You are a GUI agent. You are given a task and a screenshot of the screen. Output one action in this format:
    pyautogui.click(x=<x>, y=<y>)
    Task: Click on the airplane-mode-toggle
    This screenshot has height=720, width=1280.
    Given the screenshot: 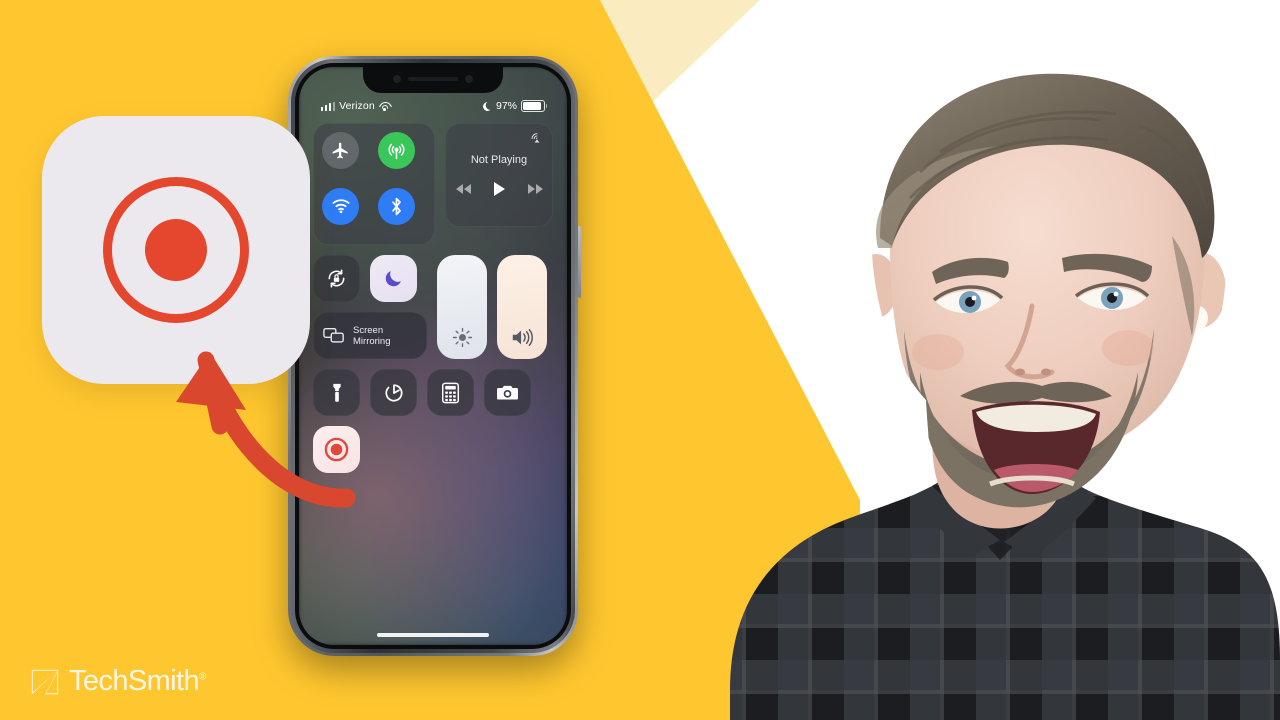 What is the action you would take?
    pyautogui.click(x=340, y=150)
    